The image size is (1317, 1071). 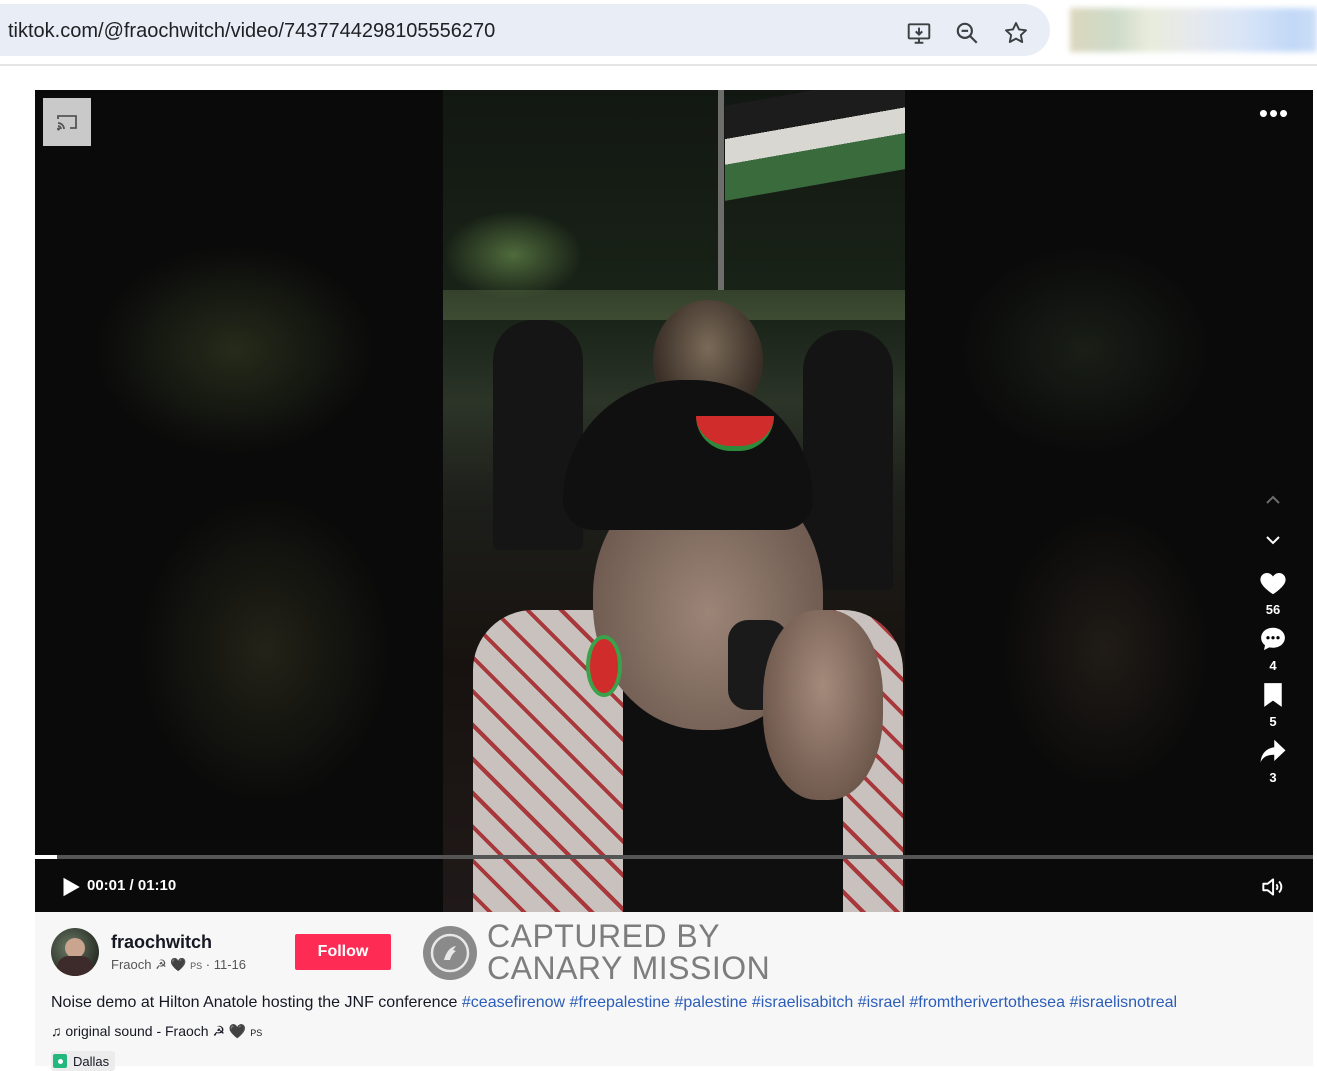 I want to click on share-action: 3, so click(x=1273, y=761).